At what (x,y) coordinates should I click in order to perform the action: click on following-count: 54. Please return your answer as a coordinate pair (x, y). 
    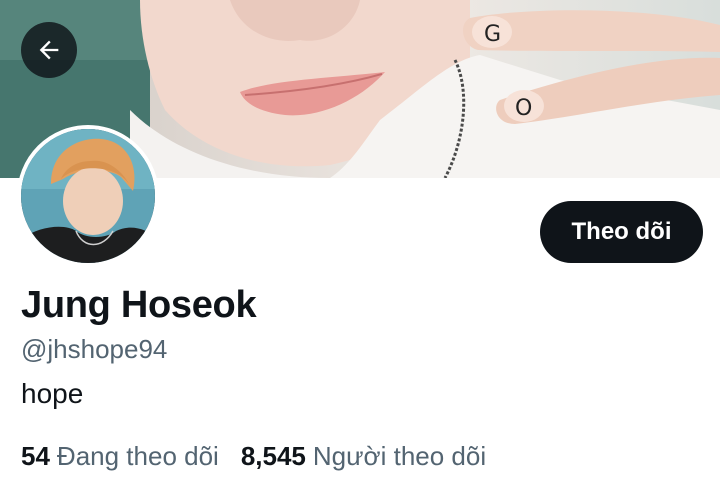
    Looking at the image, I should click on (35, 456).